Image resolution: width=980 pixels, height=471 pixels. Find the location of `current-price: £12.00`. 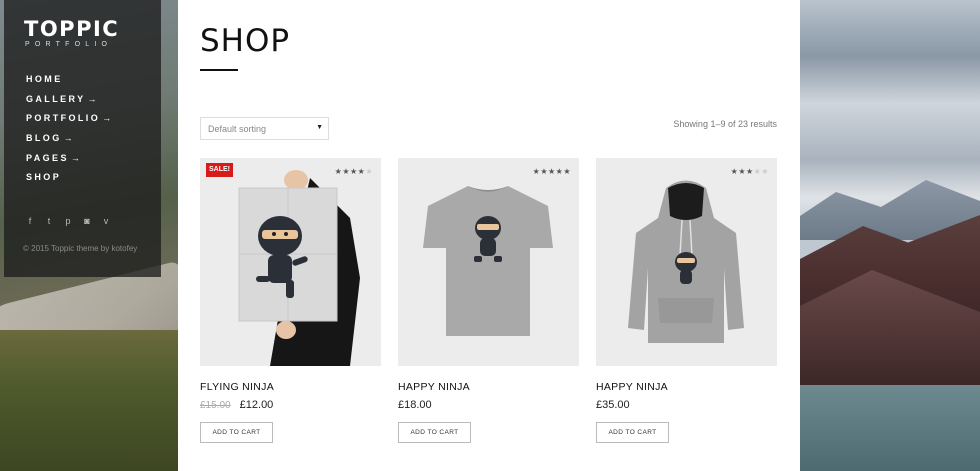

current-price: £12.00 is located at coordinates (256, 405).